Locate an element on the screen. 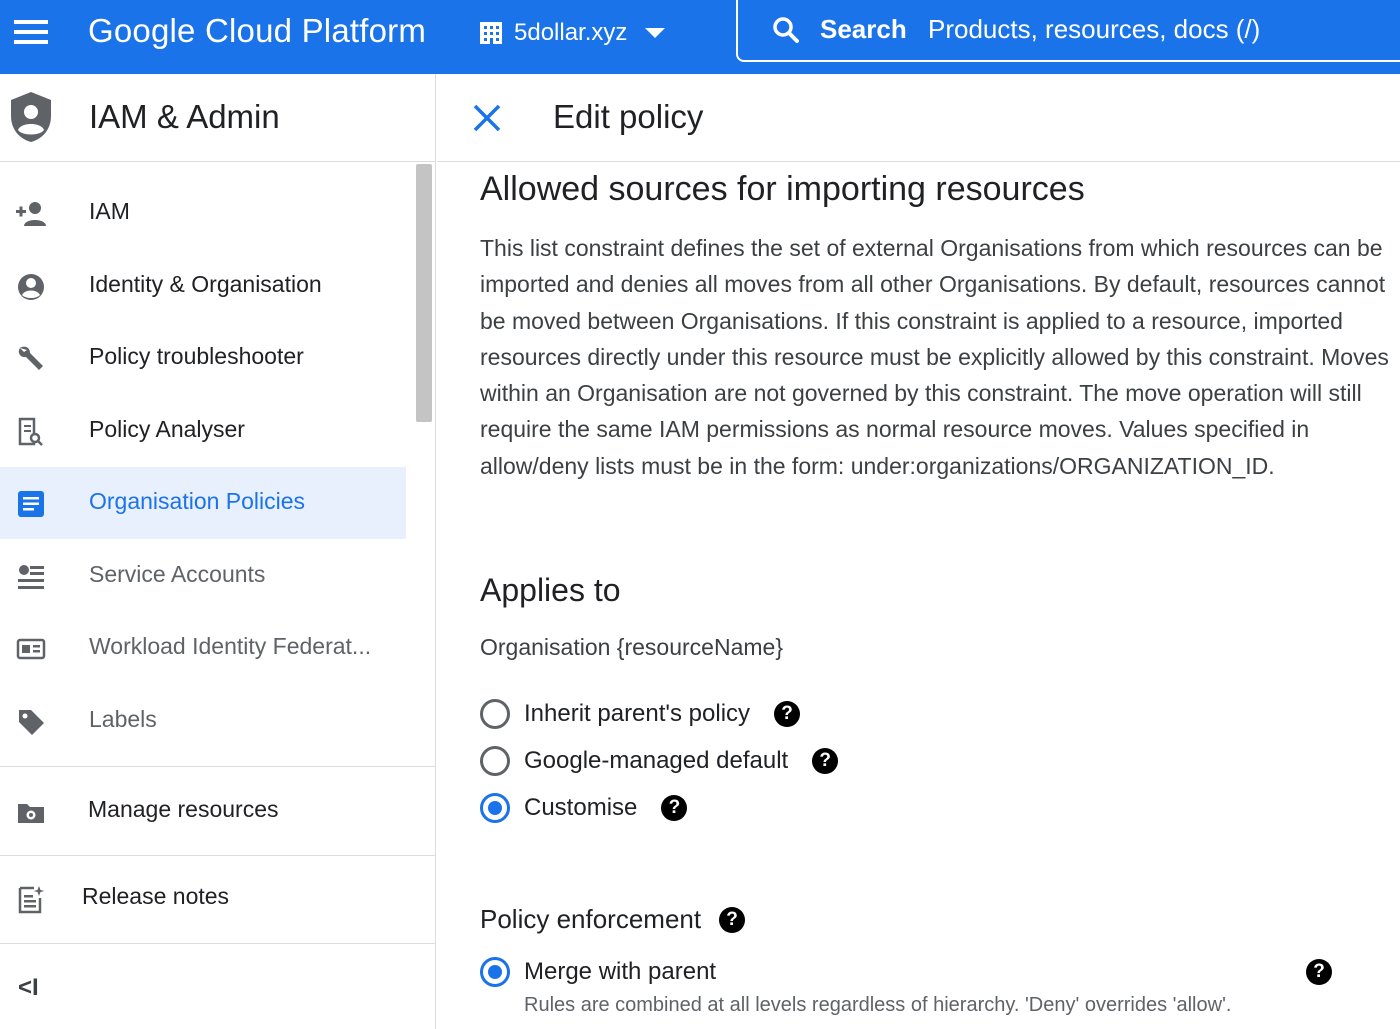 This screenshot has height=1029, width=1400. search-label: Search is located at coordinates (863, 29).